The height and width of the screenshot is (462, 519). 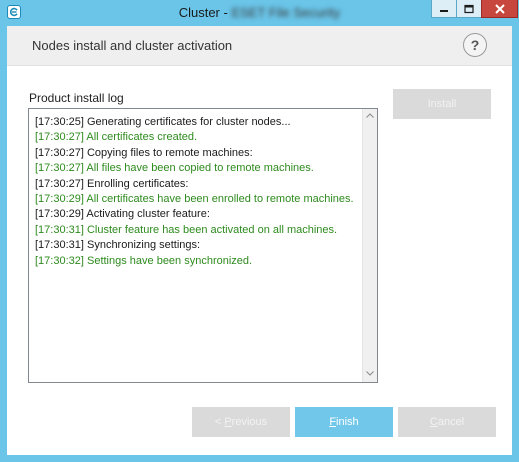 What do you see at coordinates (118, 245) in the screenshot?
I see `log-line: [17:30:31] Synchronizing settings:` at bounding box center [118, 245].